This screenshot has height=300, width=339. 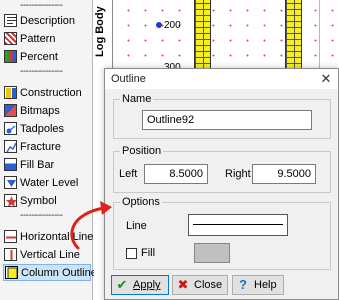 What do you see at coordinates (172, 25) in the screenshot?
I see `depth-label-200: 200` at bounding box center [172, 25].